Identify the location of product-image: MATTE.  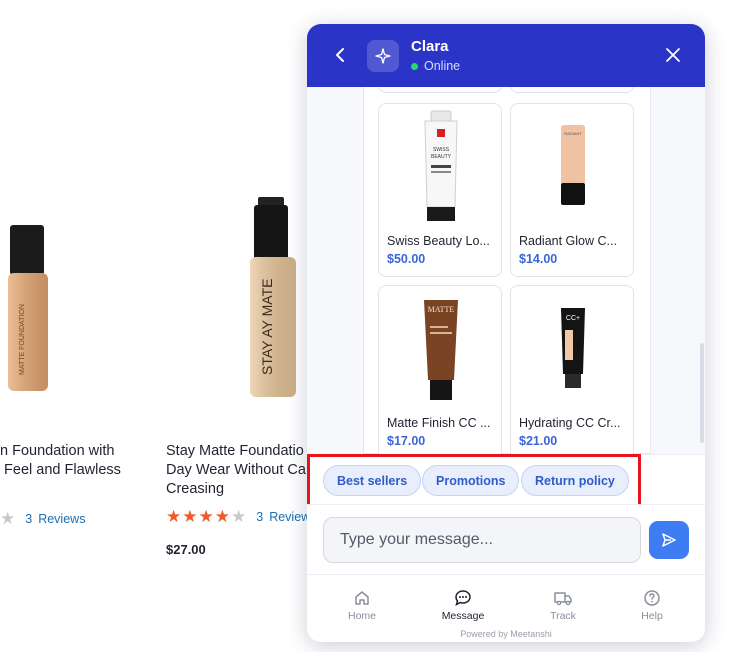
(440, 348).